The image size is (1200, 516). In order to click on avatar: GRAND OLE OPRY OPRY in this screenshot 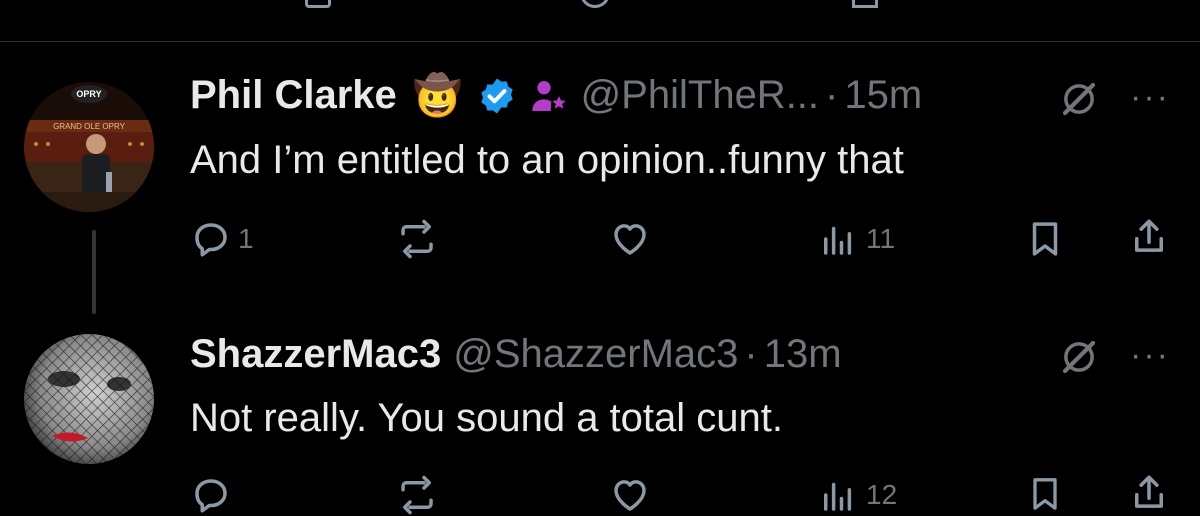, I will do `click(89, 147)`.